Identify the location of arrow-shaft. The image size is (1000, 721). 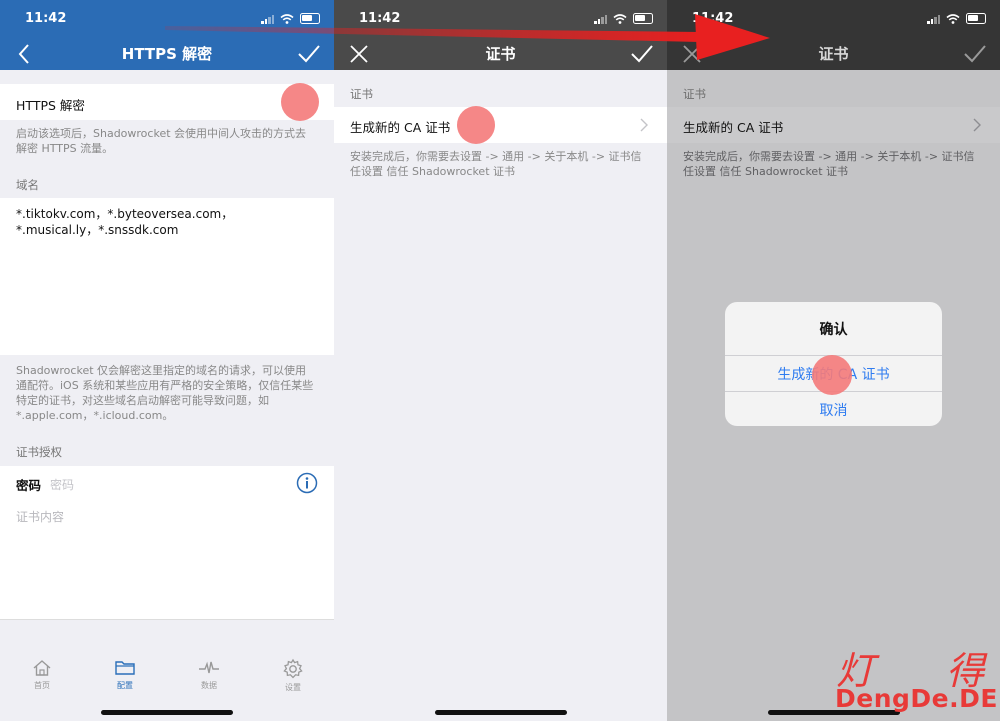
(432, 34).